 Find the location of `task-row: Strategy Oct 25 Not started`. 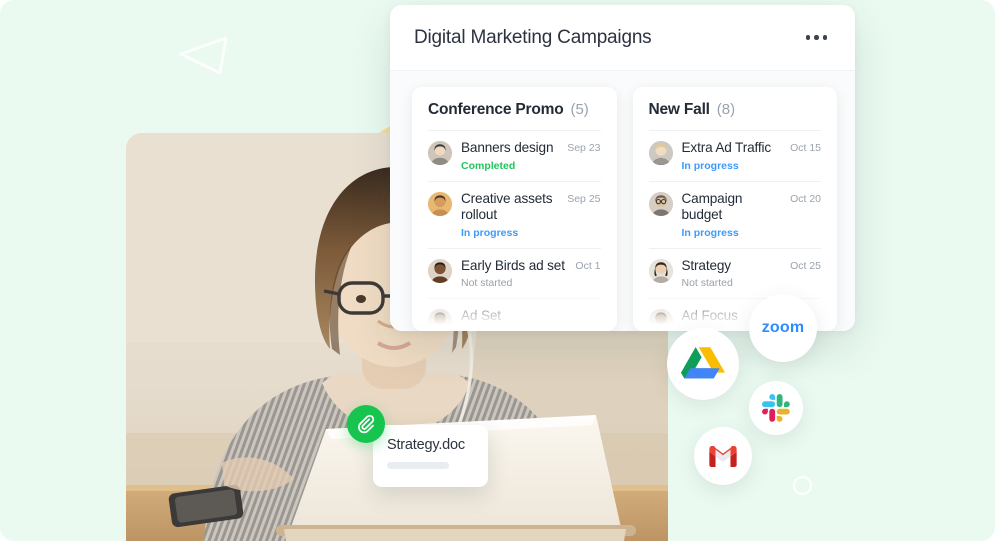

task-row: Strategy Oct 25 Not started is located at coordinates (735, 273).